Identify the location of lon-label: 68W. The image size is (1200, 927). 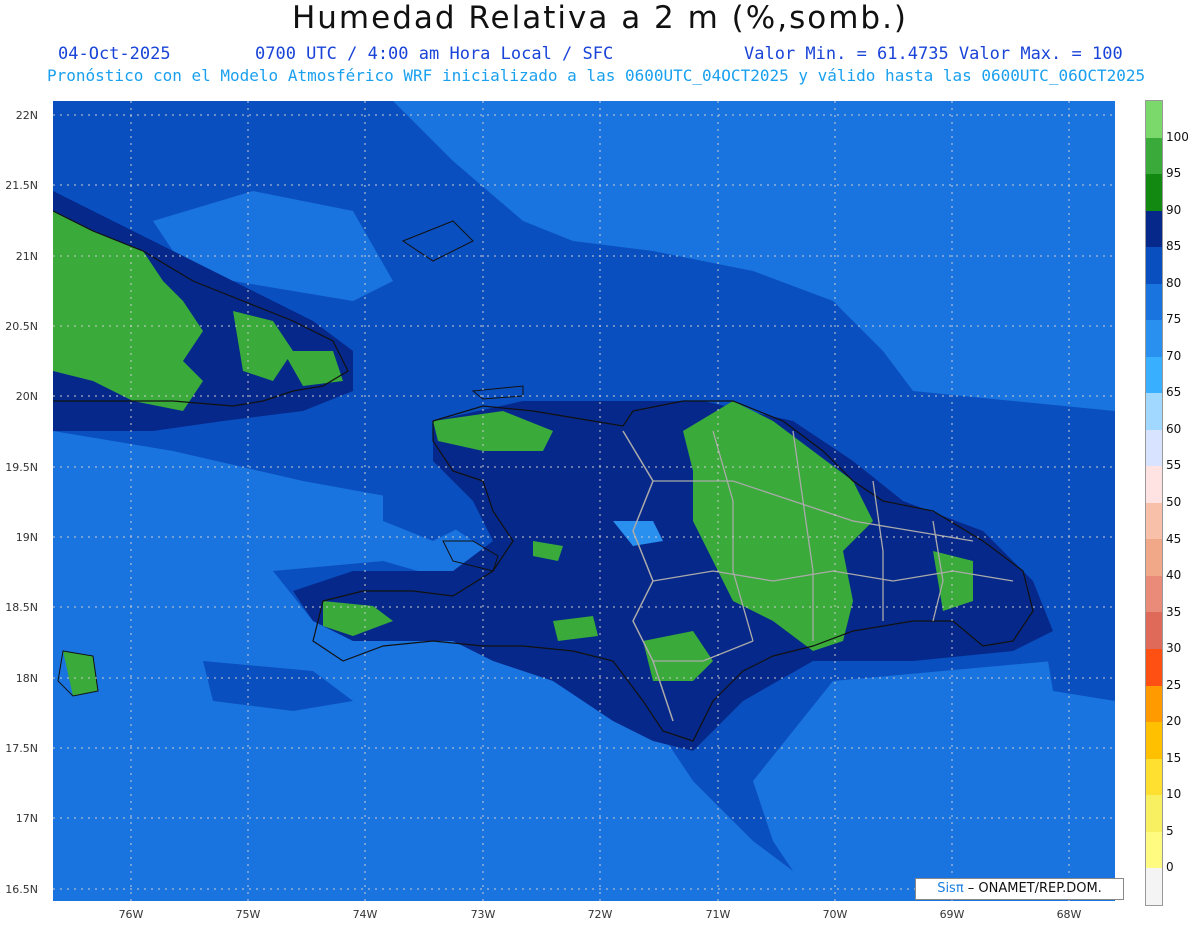
(1069, 914).